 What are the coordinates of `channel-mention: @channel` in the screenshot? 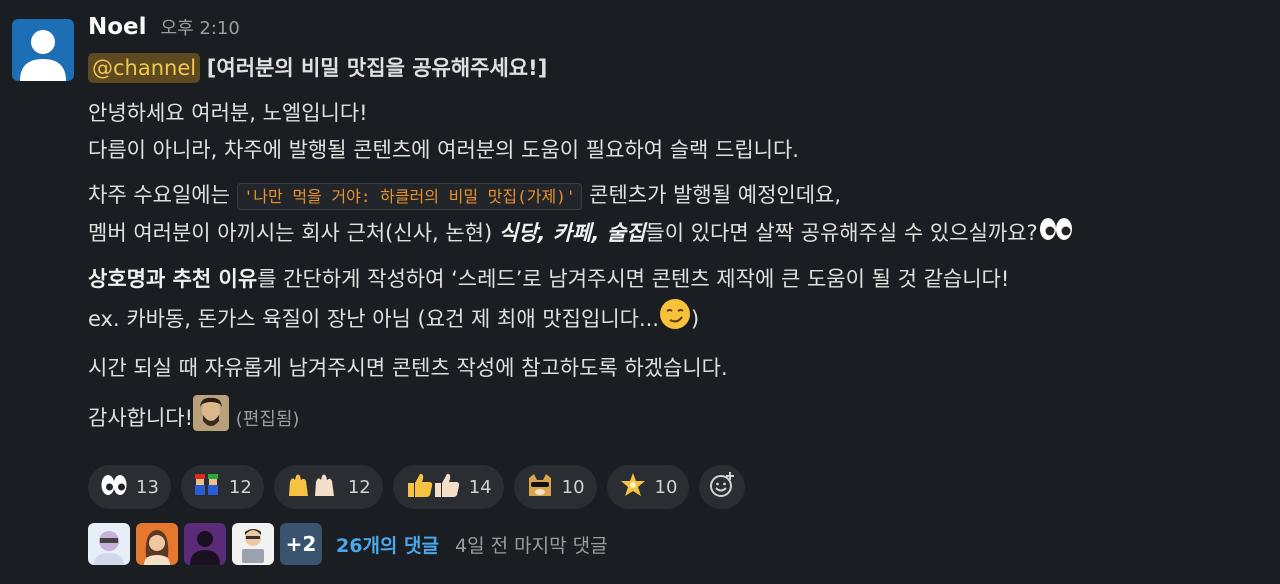 It's located at (144, 68).